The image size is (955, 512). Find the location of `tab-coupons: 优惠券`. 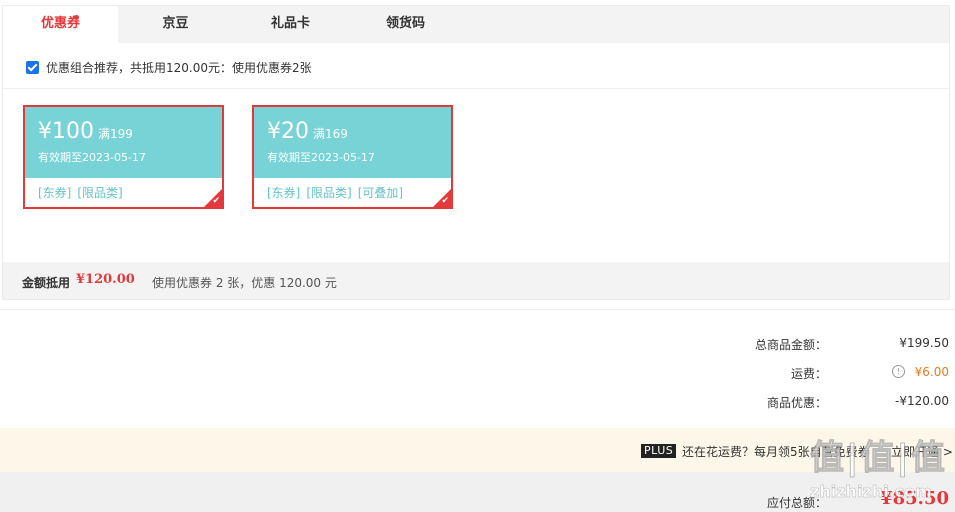

tab-coupons: 优惠券 is located at coordinates (60, 24).